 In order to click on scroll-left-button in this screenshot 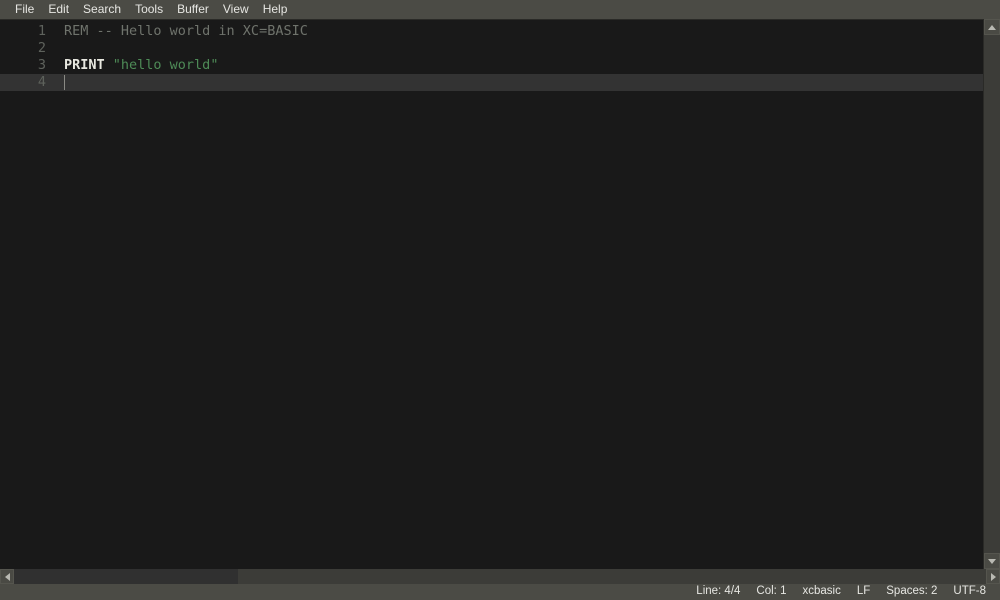, I will do `click(7, 576)`.